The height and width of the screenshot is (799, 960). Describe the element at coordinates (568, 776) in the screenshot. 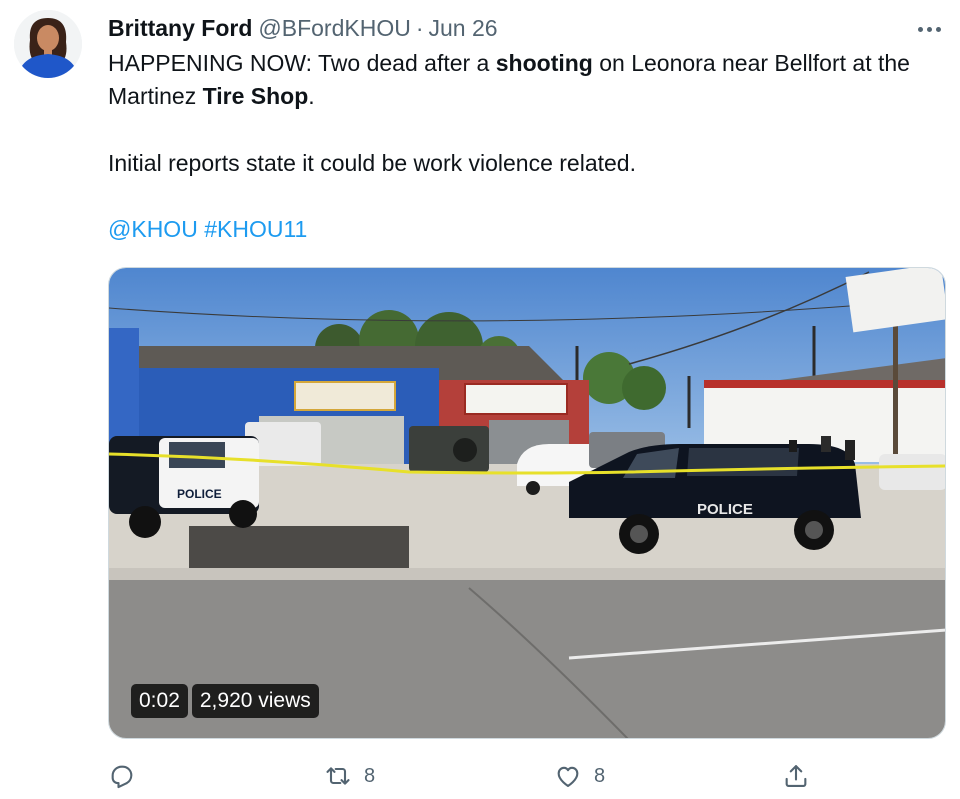

I see `heart-icon` at that location.